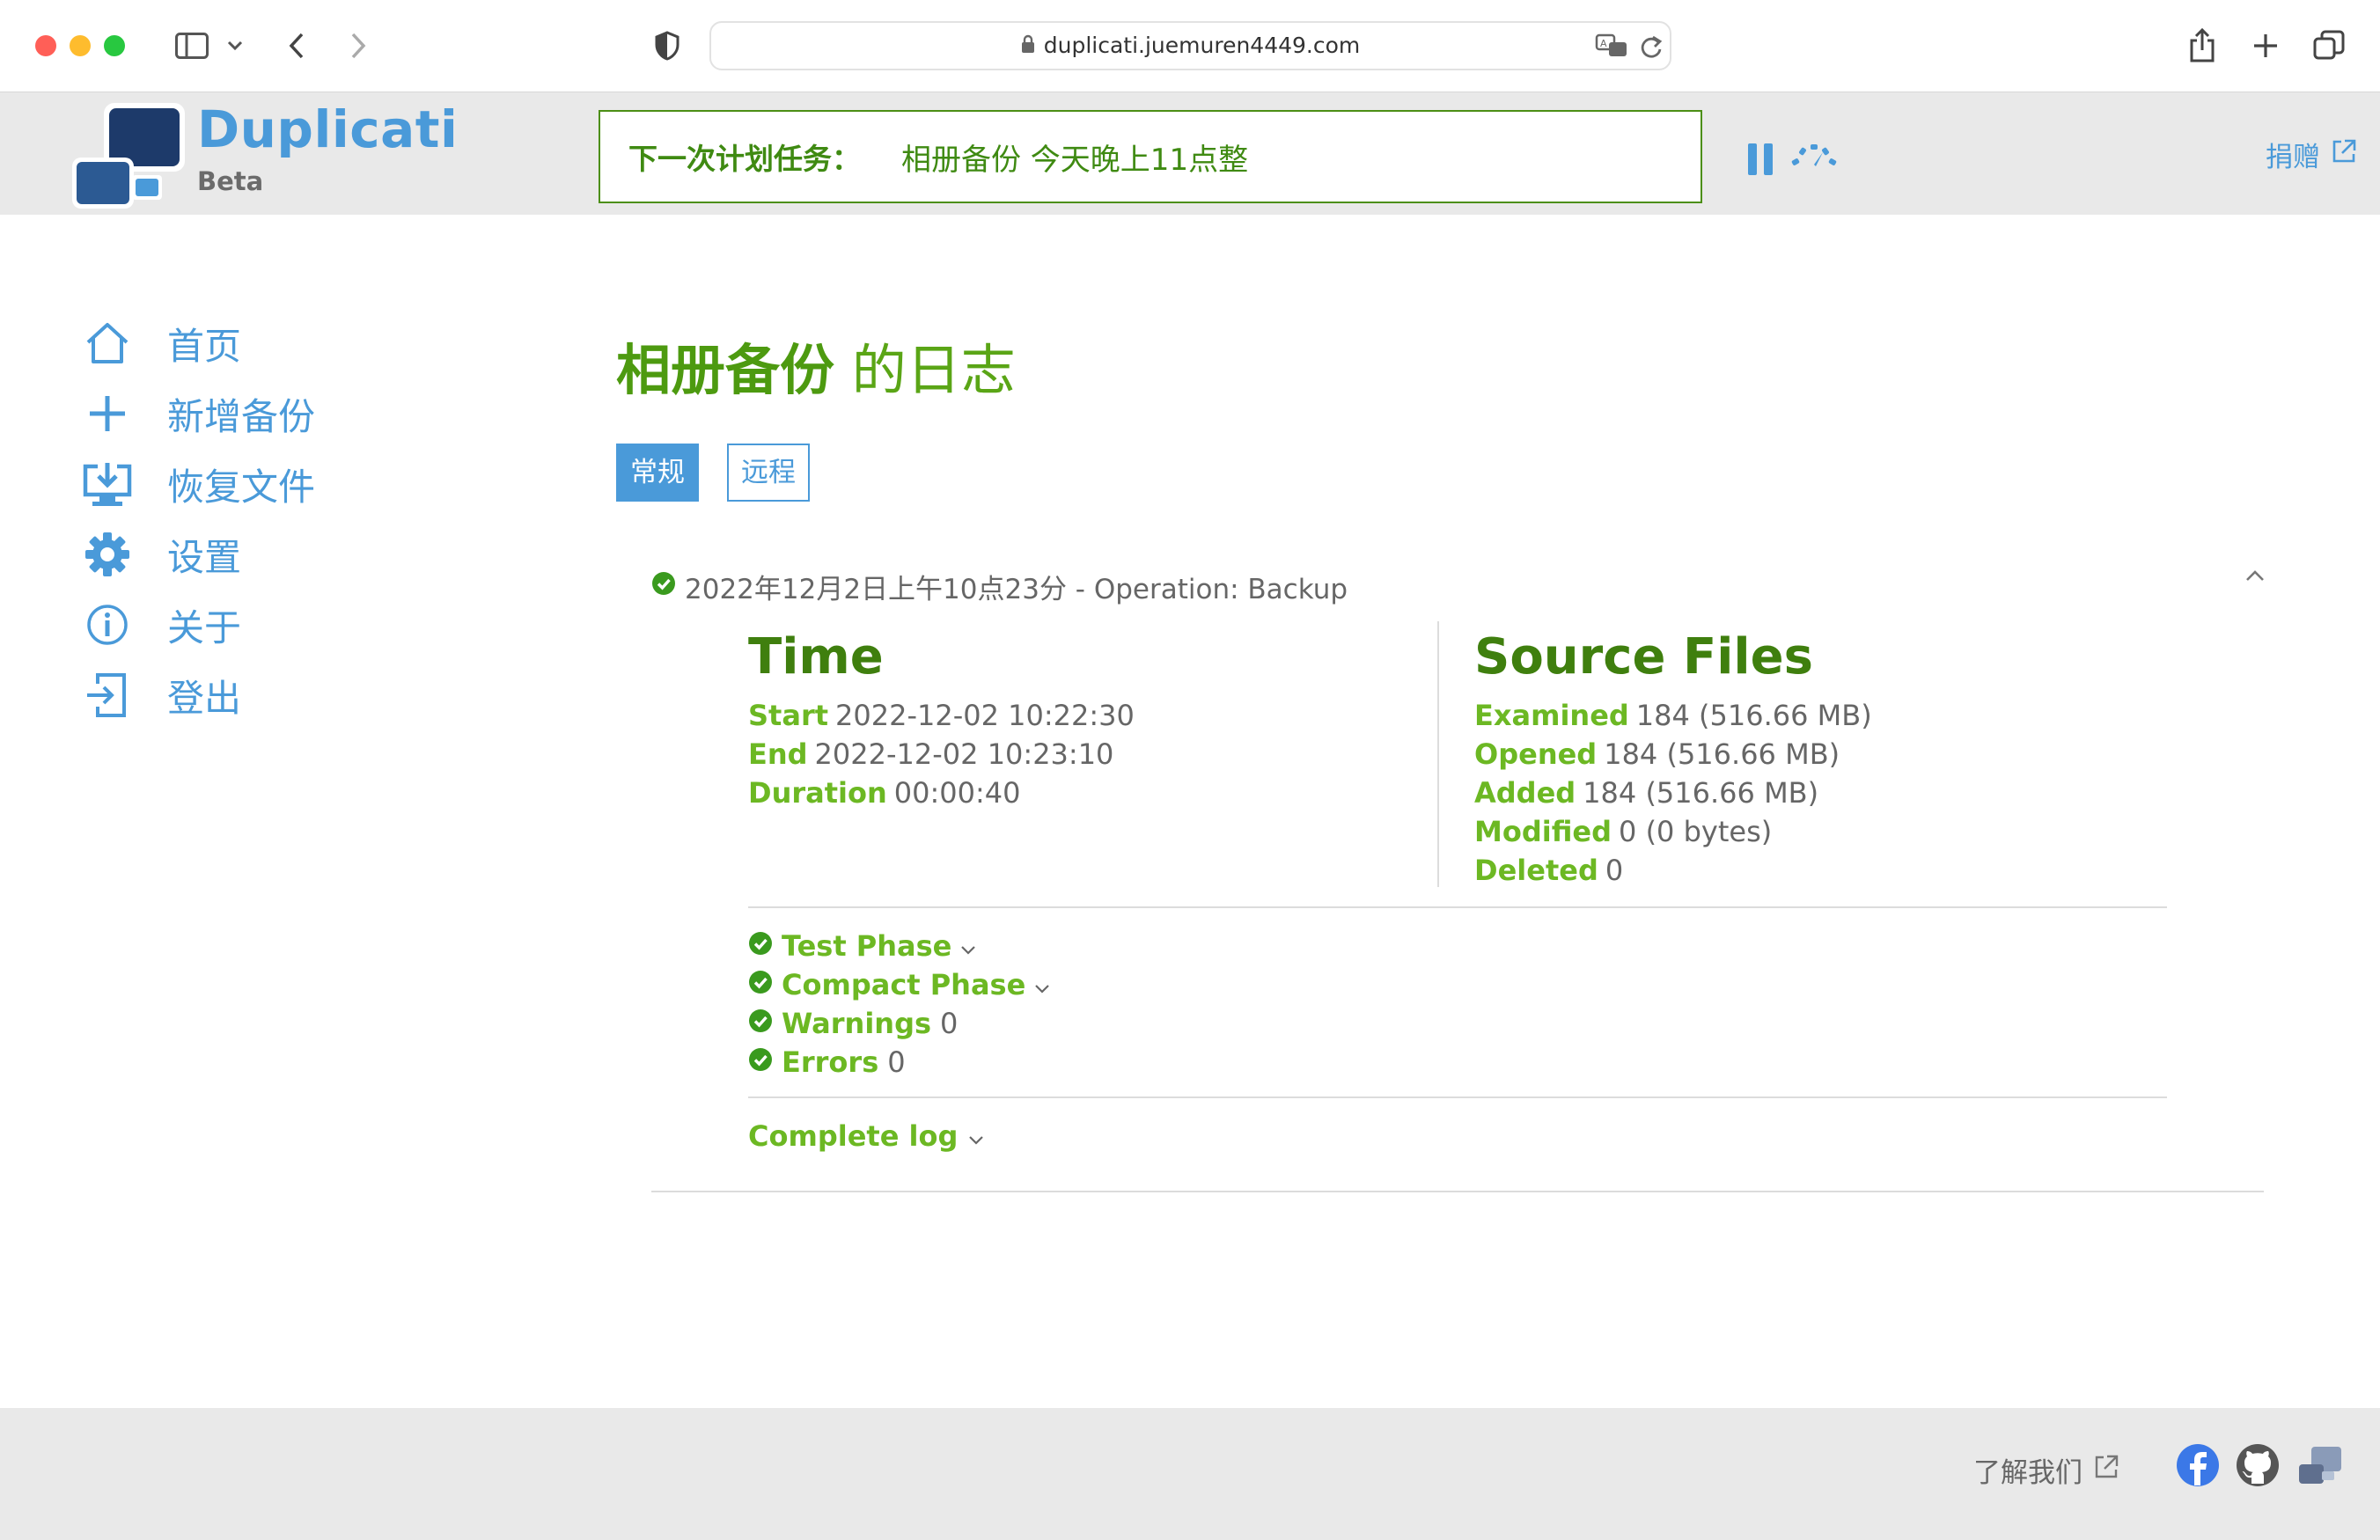  What do you see at coordinates (817, 793) in the screenshot?
I see `stat-key: Duration` at bounding box center [817, 793].